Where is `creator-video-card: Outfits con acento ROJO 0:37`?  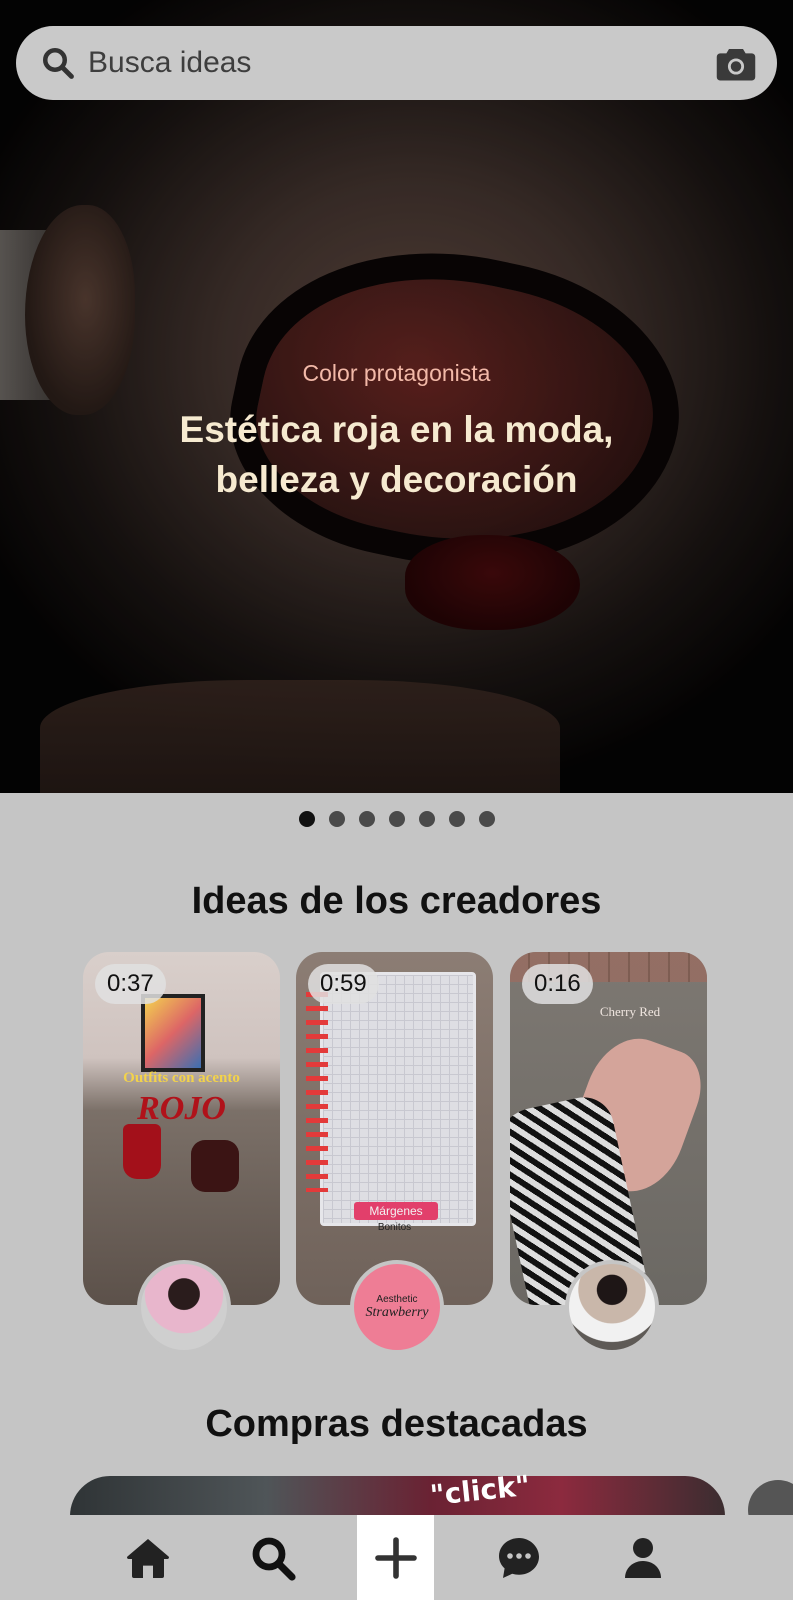
creator-video-card: Outfits con acento ROJO 0:37 is located at coordinates (181, 1128).